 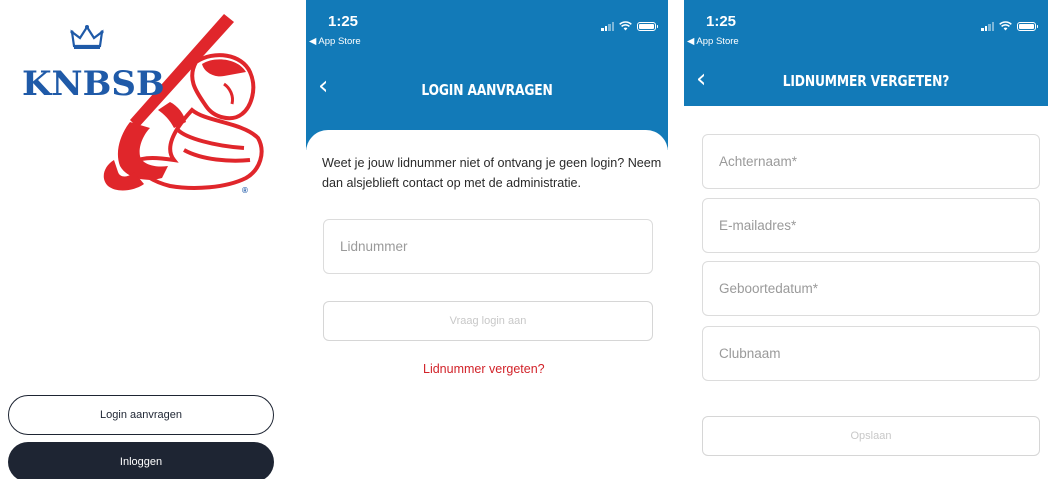 What do you see at coordinates (87, 36) in the screenshot?
I see `crown-icon` at bounding box center [87, 36].